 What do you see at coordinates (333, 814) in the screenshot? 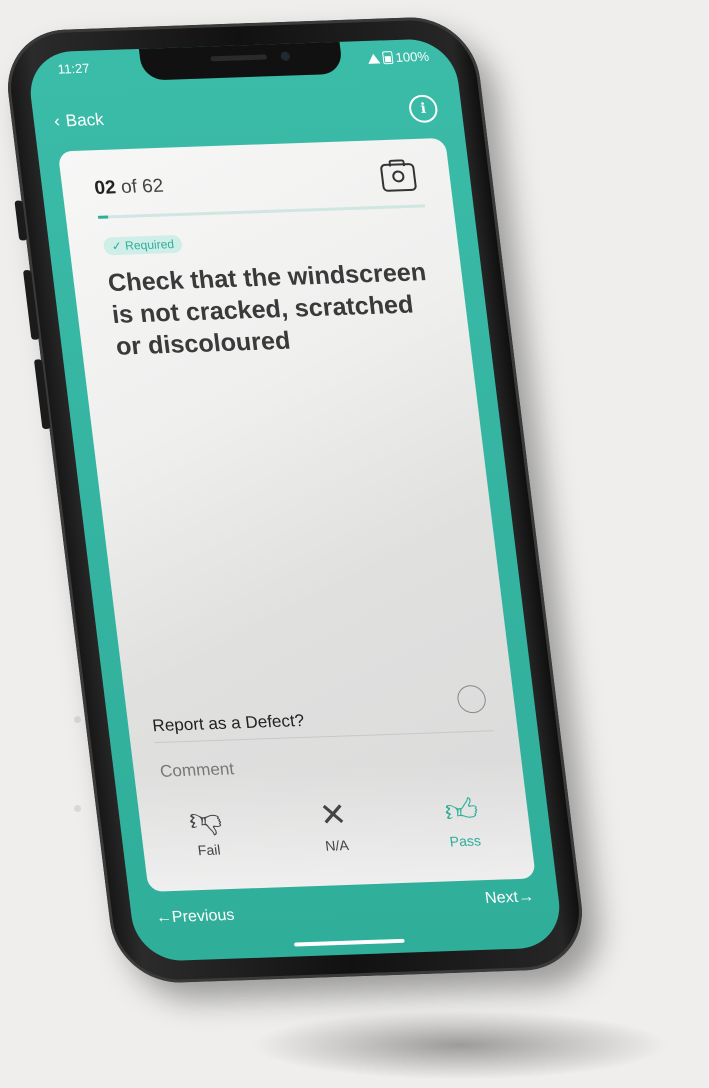
I see `close-icon: ✕` at bounding box center [333, 814].